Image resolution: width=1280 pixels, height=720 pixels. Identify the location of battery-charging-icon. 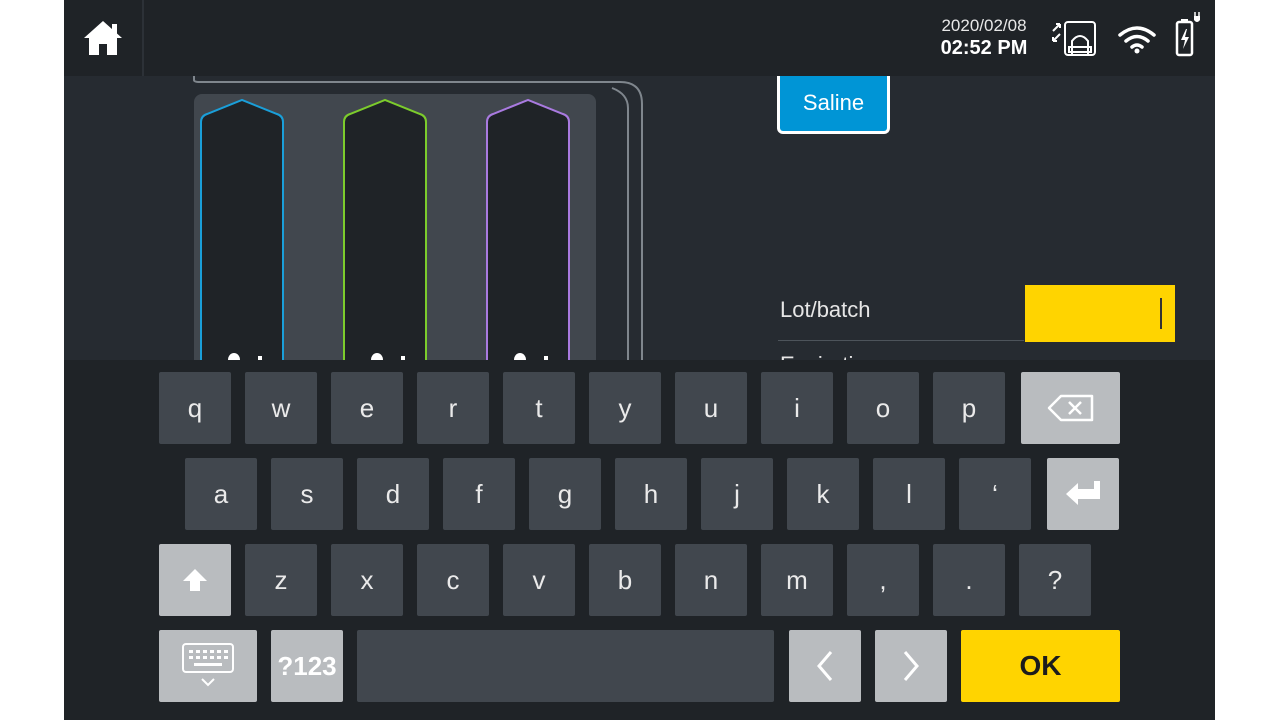
(1187, 34).